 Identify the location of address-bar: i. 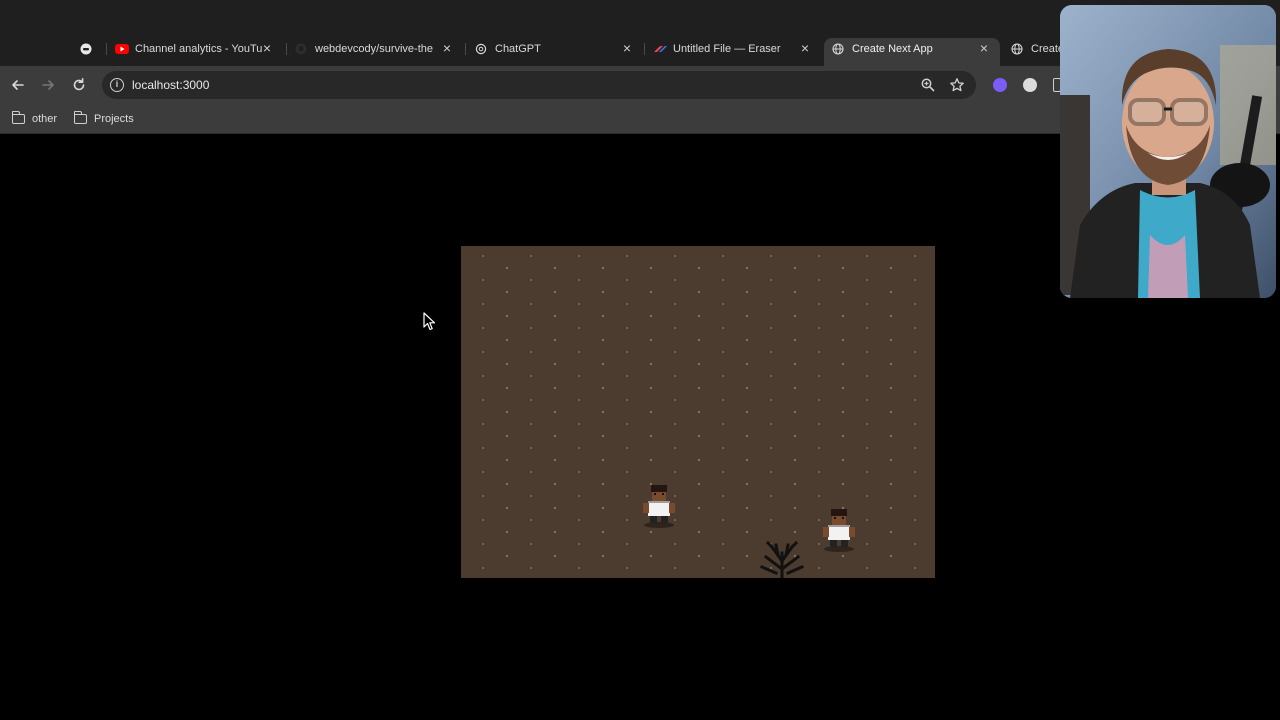
(539, 85).